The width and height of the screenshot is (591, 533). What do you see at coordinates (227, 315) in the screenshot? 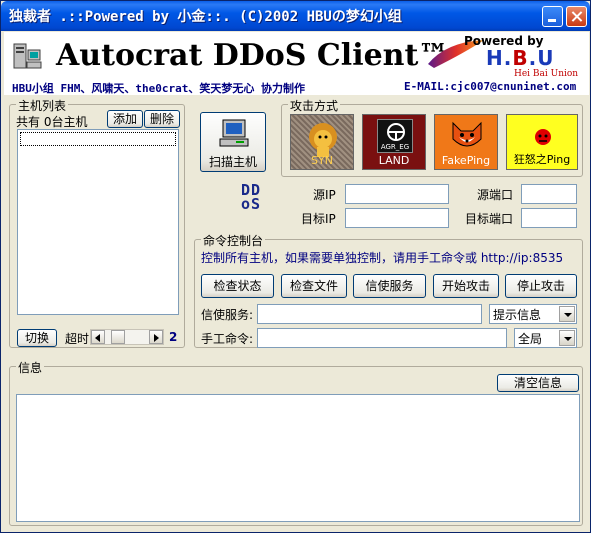
I see `messenger-label: 信使服务:` at bounding box center [227, 315].